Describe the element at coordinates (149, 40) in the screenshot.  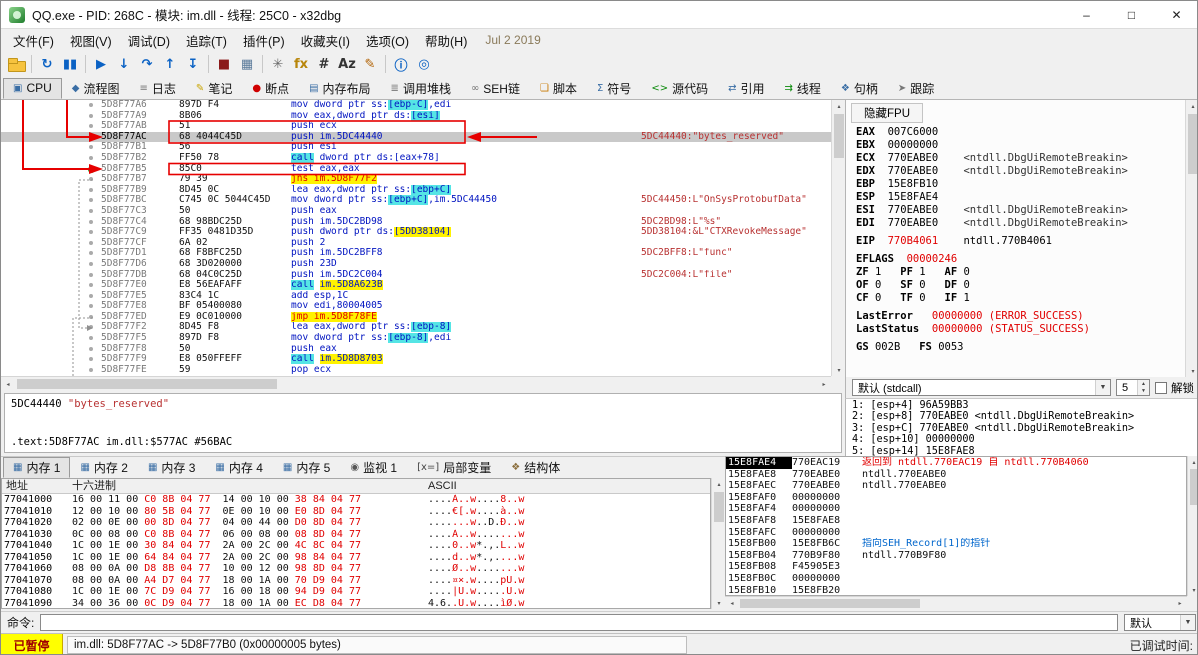
I see `menu-item: 调试(D)` at that location.